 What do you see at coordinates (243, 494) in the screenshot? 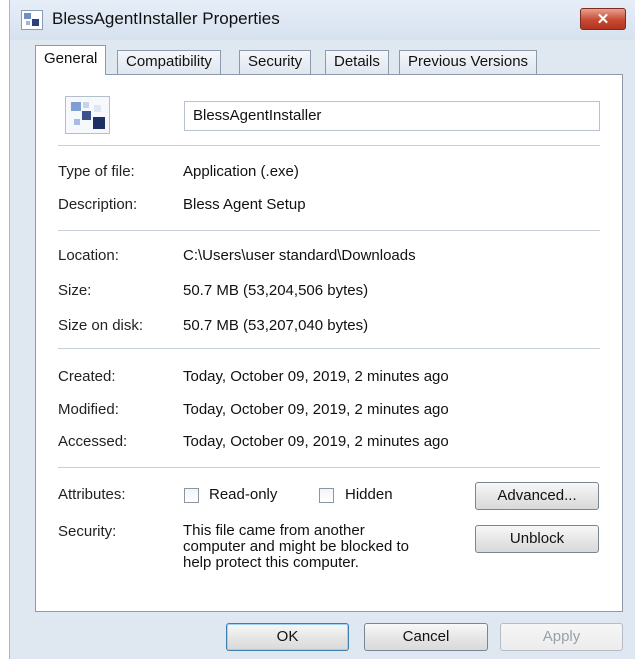
I see `read-only-label: Read-only` at bounding box center [243, 494].